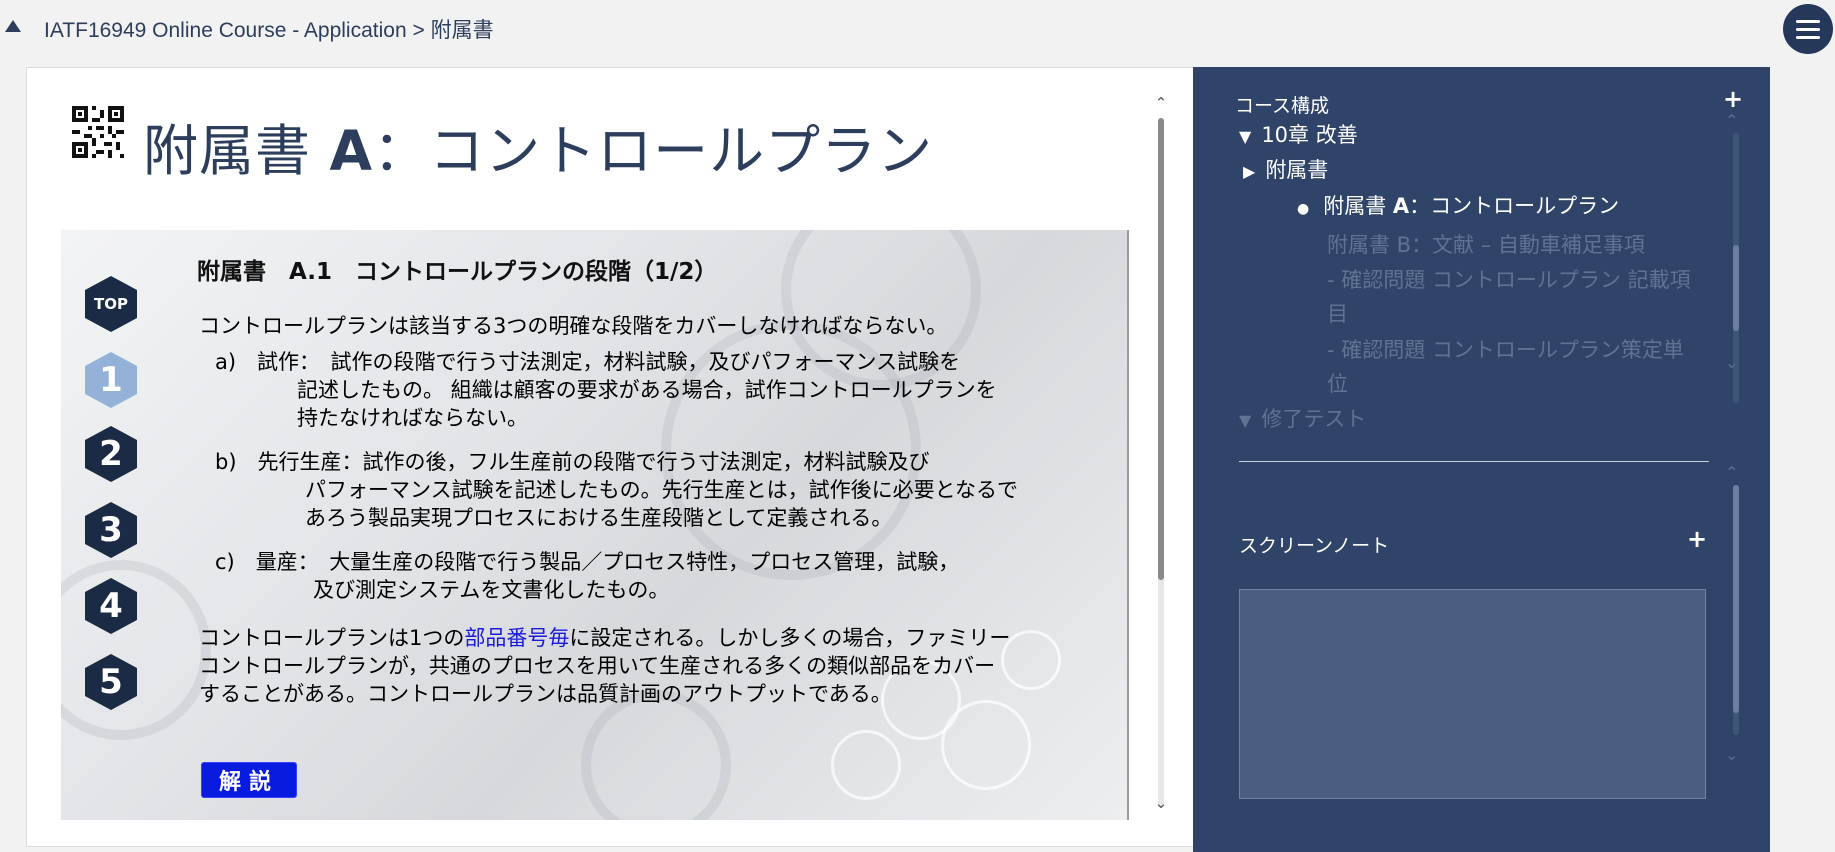 The image size is (1835, 852). Describe the element at coordinates (1512, 297) in the screenshot. I see `tree-quiz-1: - 確認問題 コントロールプラン 記載項目` at that location.